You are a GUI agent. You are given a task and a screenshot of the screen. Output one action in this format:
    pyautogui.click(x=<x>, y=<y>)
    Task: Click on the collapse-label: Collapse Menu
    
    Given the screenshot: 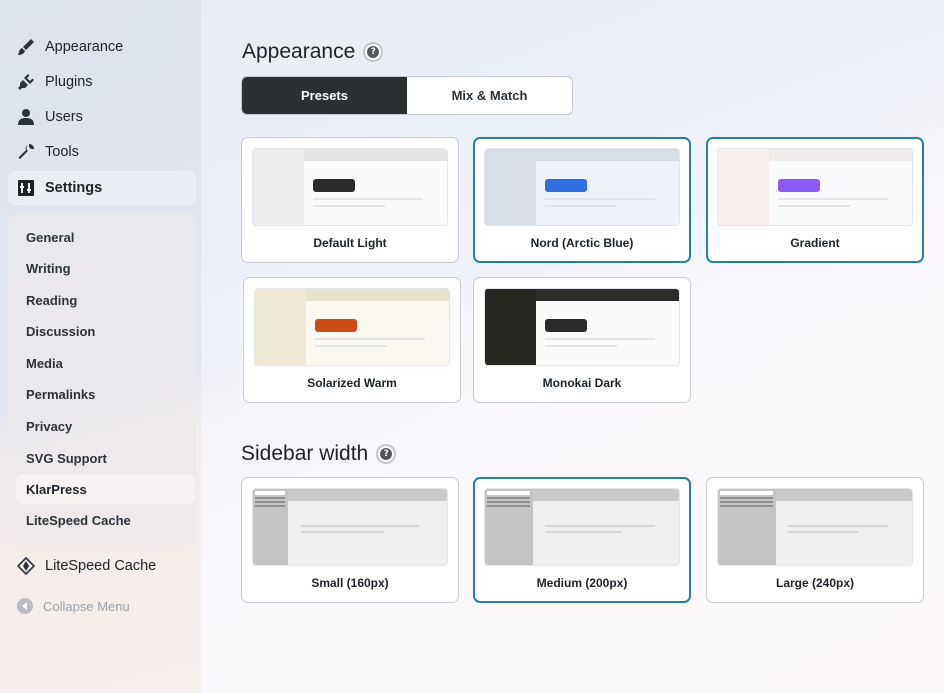 What is the action you would take?
    pyautogui.click(x=86, y=606)
    